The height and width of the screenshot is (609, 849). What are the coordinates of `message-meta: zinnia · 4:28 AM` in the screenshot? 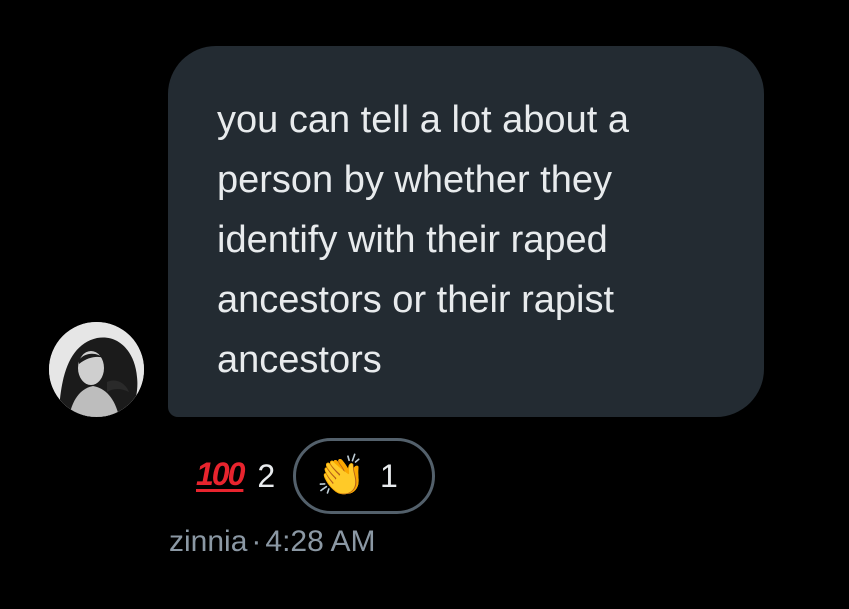 It's located at (272, 542).